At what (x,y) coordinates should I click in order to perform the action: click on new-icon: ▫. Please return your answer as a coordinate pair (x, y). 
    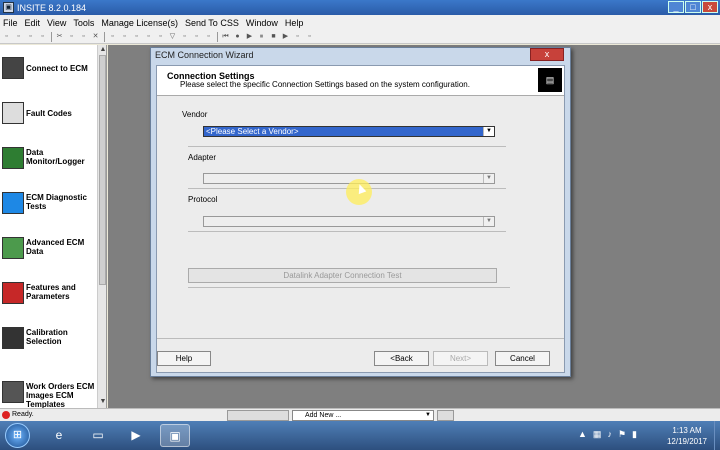
    Looking at the image, I should click on (6, 36).